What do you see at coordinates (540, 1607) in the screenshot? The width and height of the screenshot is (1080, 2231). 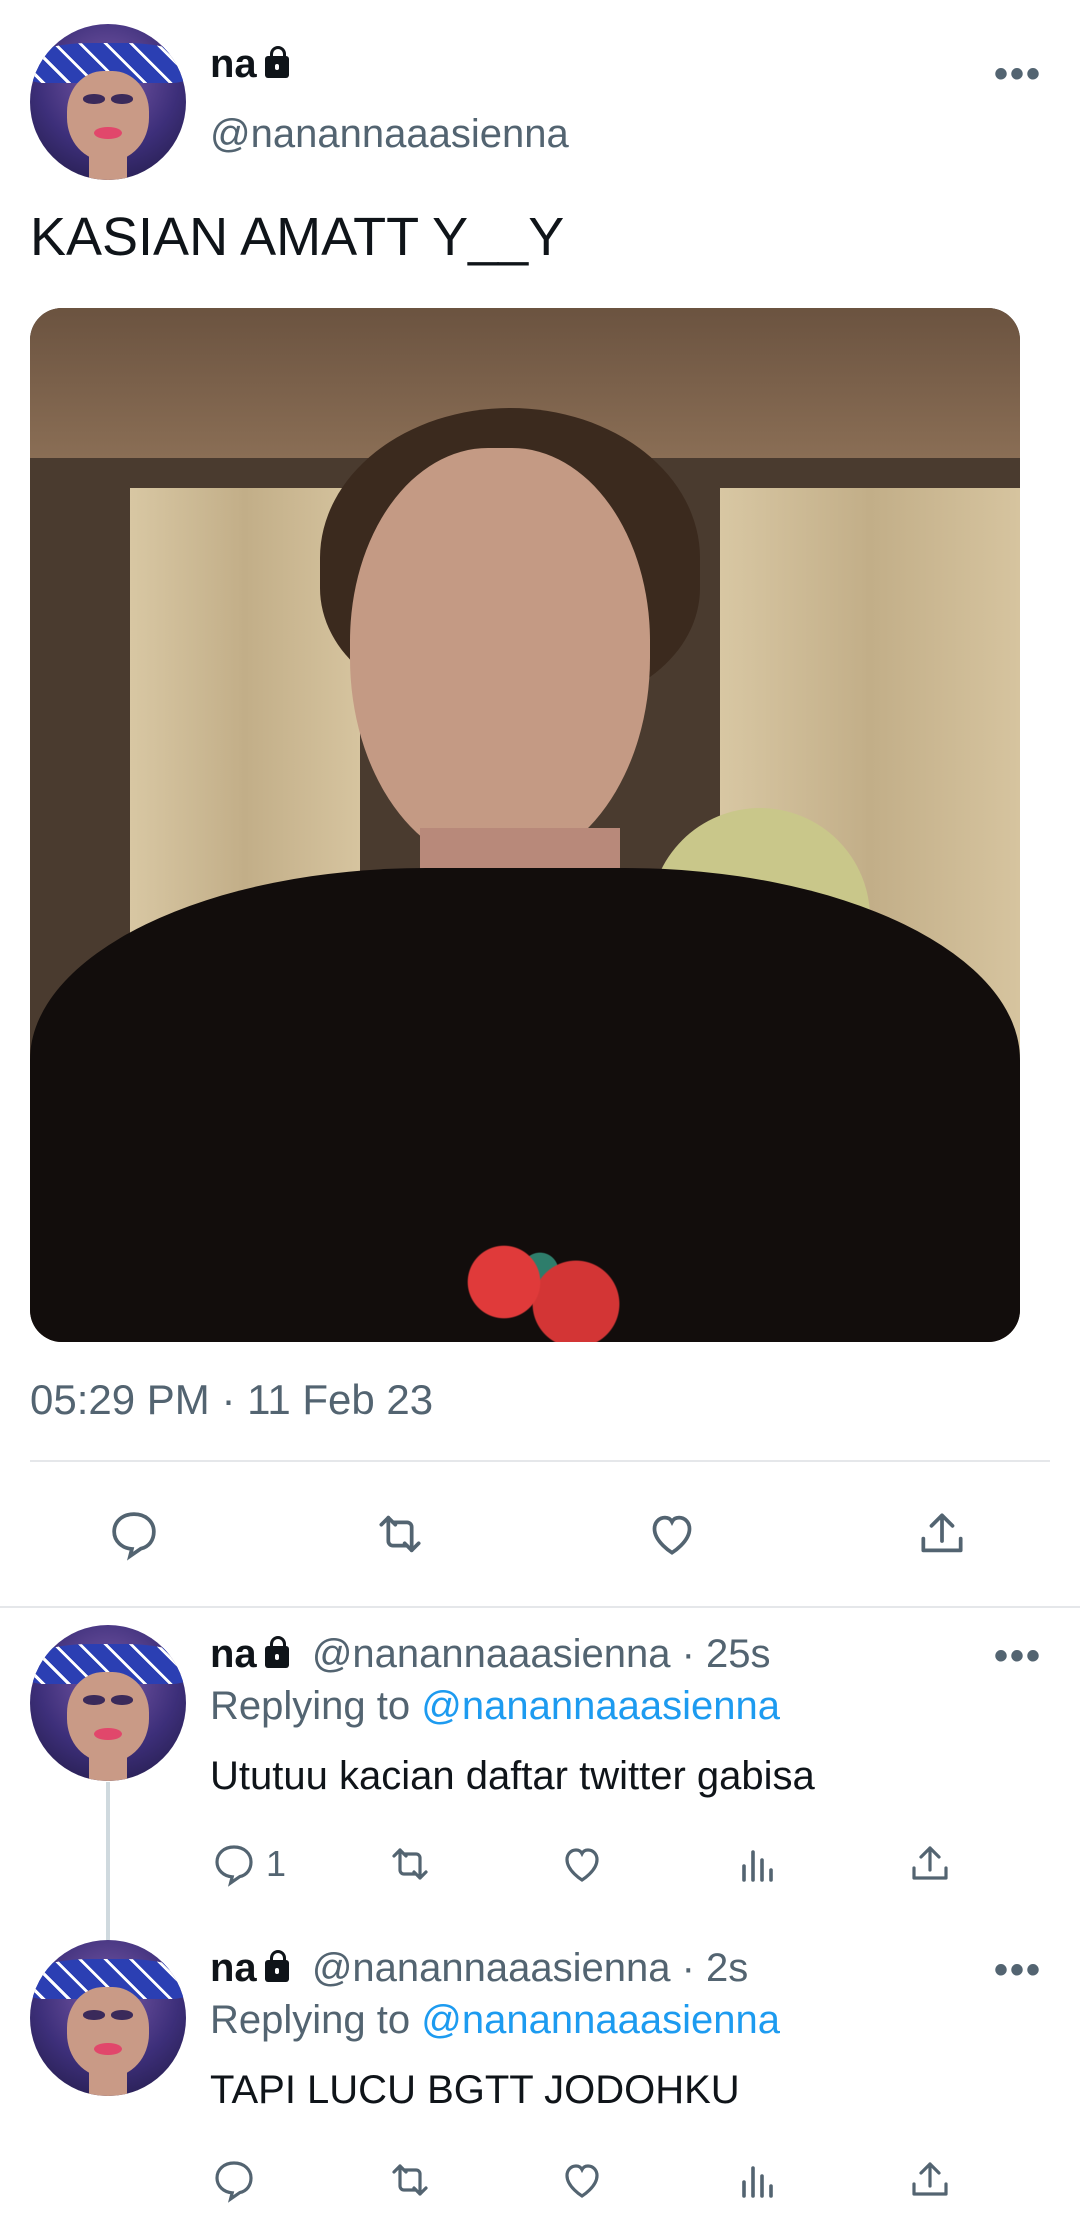 I see `section-divider` at bounding box center [540, 1607].